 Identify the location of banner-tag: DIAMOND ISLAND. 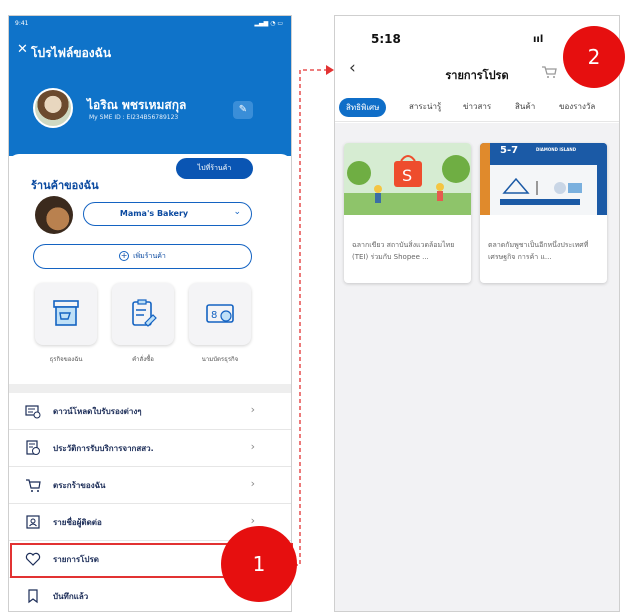
(556, 149).